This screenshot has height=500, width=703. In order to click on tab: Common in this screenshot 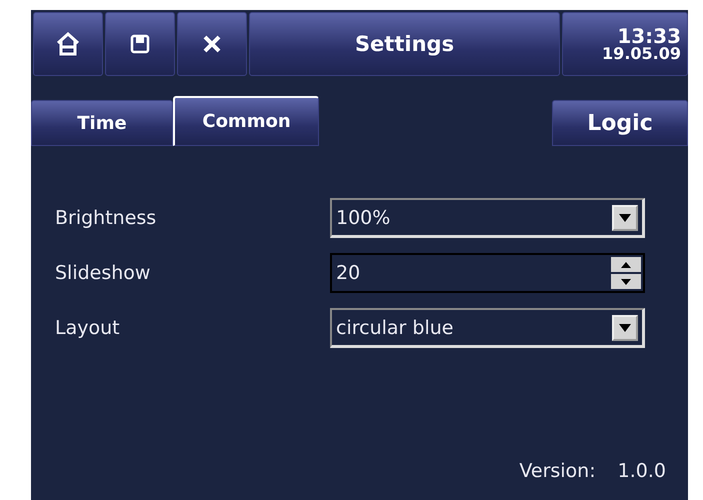, I will do `click(246, 121)`.